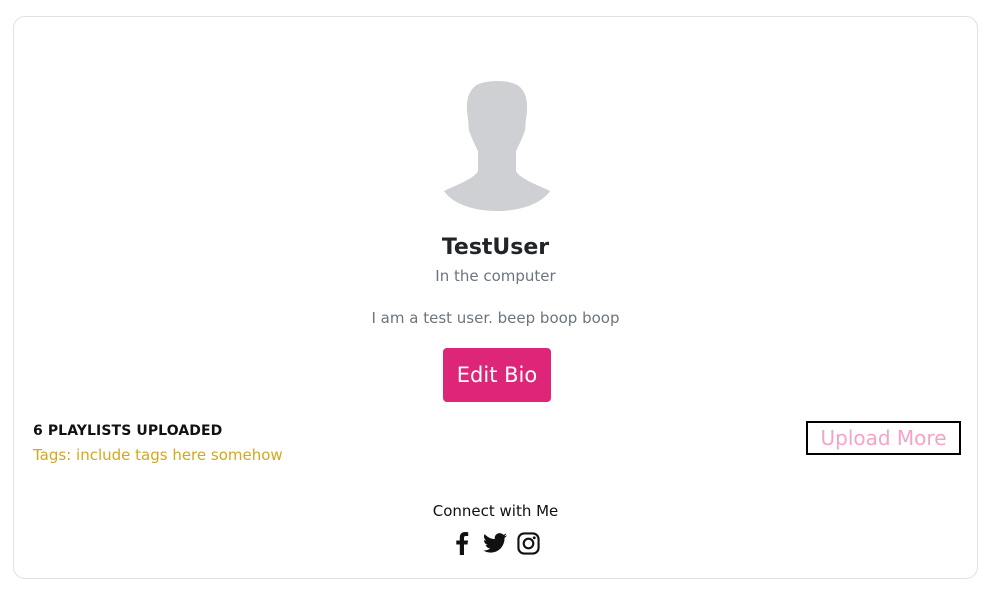  What do you see at coordinates (497, 375) in the screenshot?
I see `edit-bio-button: Edit Bio` at bounding box center [497, 375].